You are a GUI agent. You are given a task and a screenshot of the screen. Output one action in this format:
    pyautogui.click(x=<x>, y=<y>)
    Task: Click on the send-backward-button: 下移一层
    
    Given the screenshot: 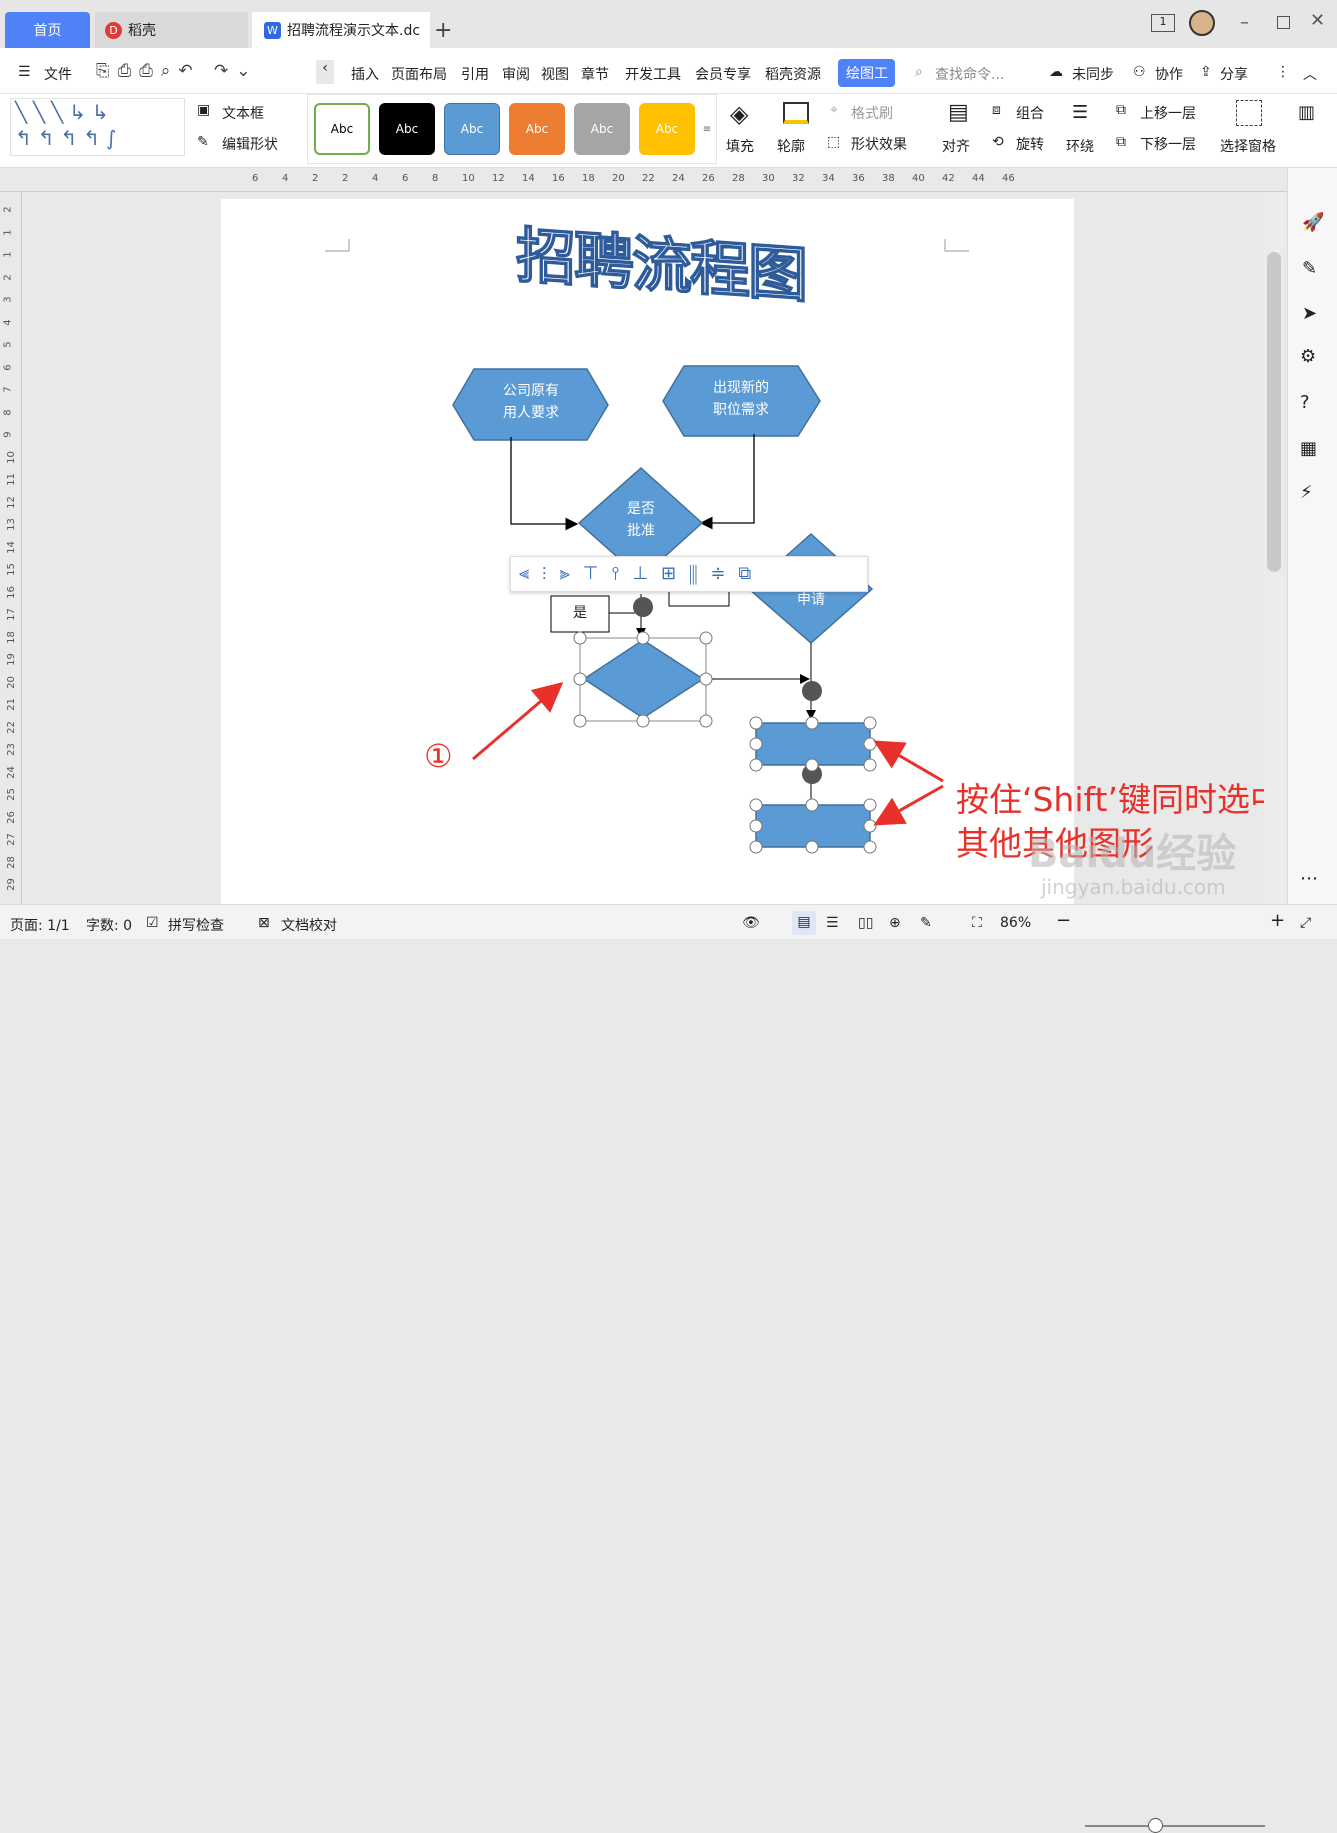 What is the action you would take?
    pyautogui.click(x=1168, y=144)
    